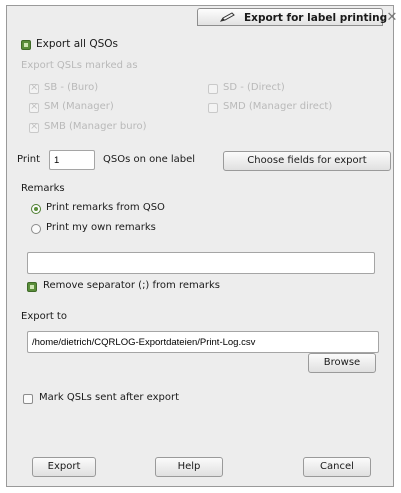 Image resolution: width=401 pixels, height=493 pixels. What do you see at coordinates (392, 17) in the screenshot?
I see `close-icon: ✕` at bounding box center [392, 17].